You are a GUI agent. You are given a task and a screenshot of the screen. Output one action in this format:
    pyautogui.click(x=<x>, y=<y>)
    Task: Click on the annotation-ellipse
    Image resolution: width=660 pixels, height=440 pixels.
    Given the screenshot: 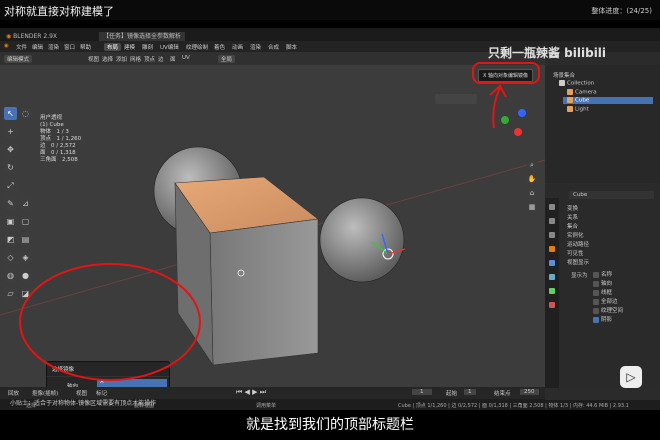 What is the action you would take?
    pyautogui.click(x=110, y=322)
    